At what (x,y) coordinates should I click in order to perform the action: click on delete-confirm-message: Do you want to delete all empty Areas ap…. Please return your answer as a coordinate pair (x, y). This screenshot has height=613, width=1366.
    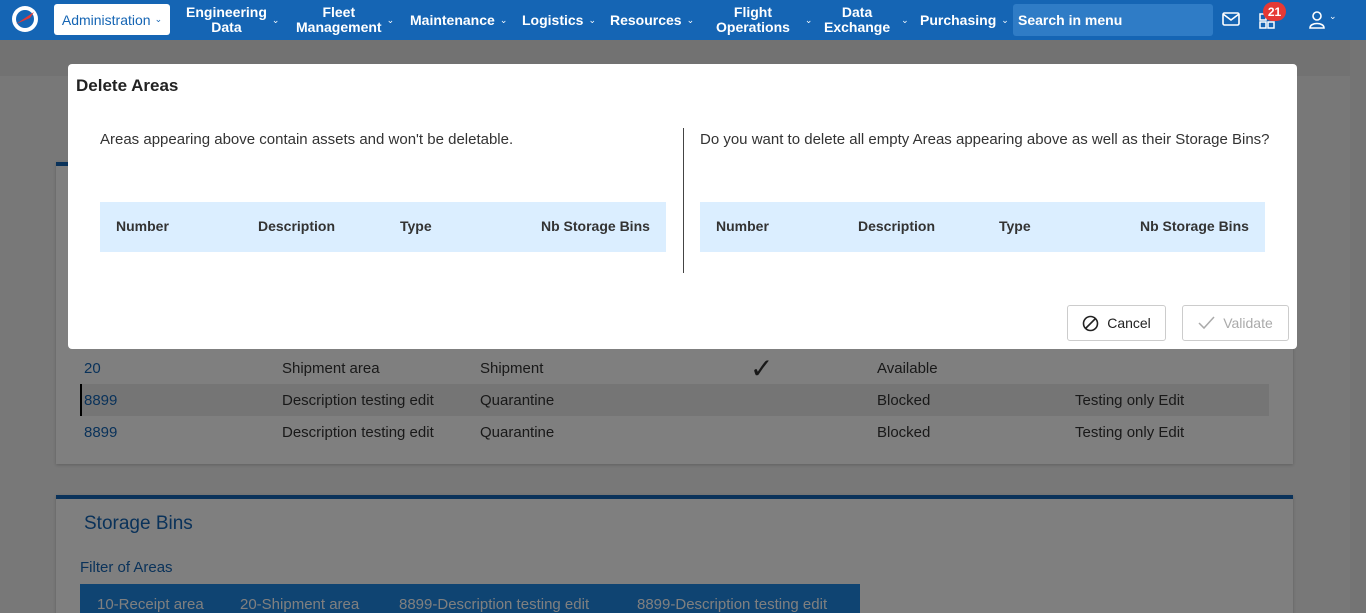
    Looking at the image, I should click on (985, 139).